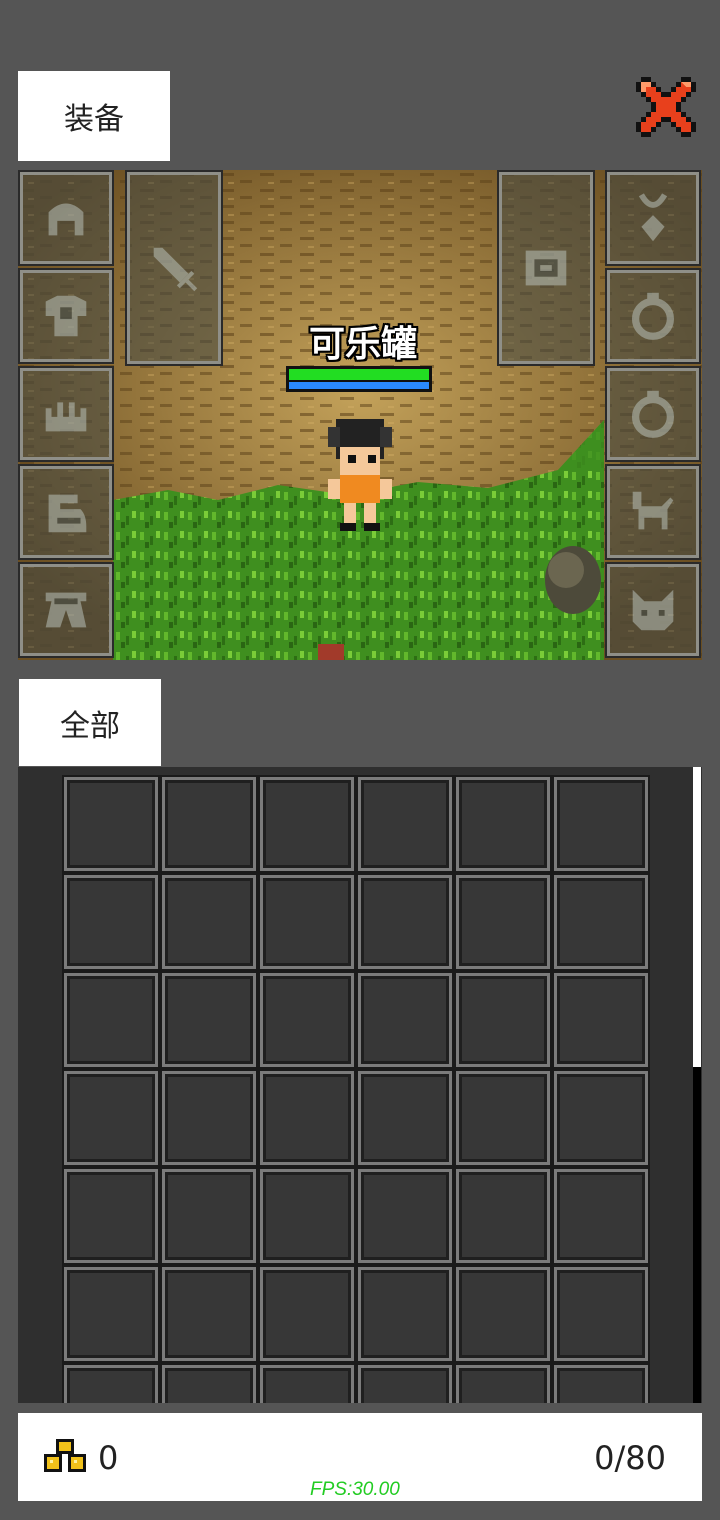 The width and height of the screenshot is (720, 1520). I want to click on slot-offhand, so click(546, 268).